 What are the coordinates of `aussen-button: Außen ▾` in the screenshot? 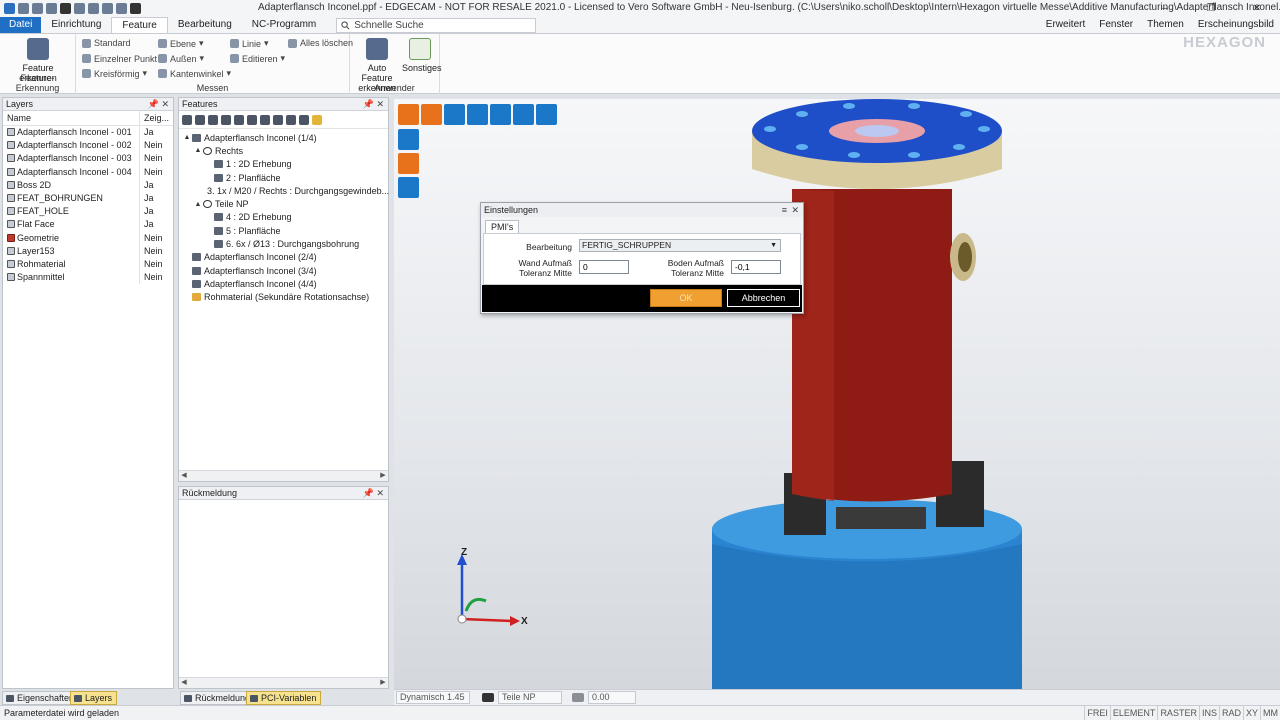 It's located at (181, 58).